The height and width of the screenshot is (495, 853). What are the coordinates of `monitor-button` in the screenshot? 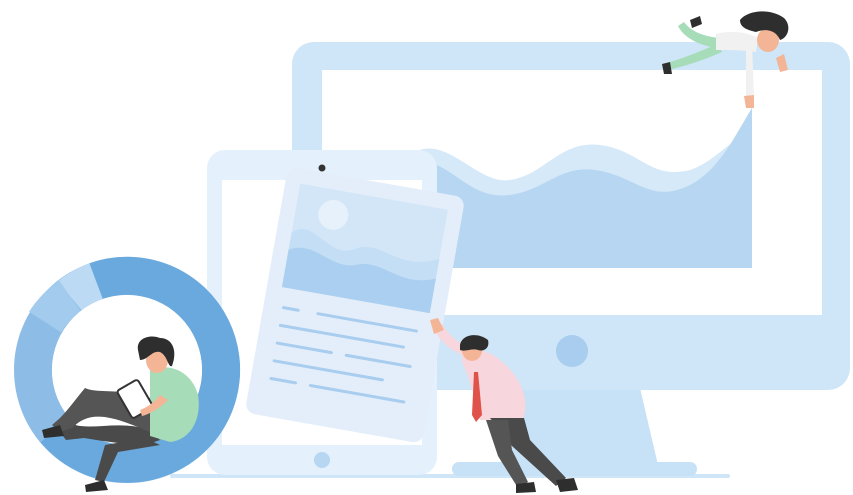 It's located at (572, 351).